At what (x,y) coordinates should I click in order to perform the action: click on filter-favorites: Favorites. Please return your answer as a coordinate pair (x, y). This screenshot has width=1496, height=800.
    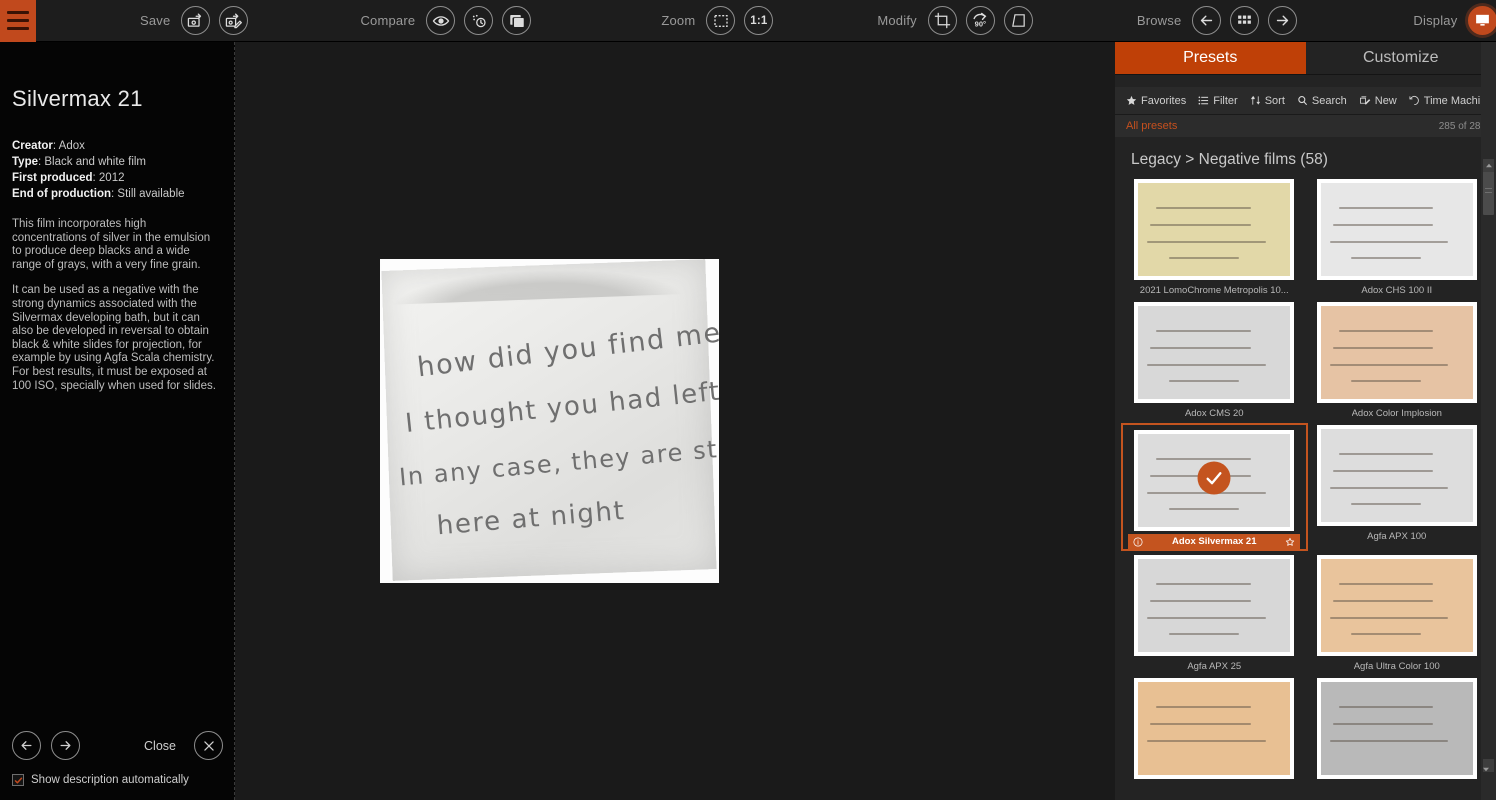
    Looking at the image, I should click on (1156, 101).